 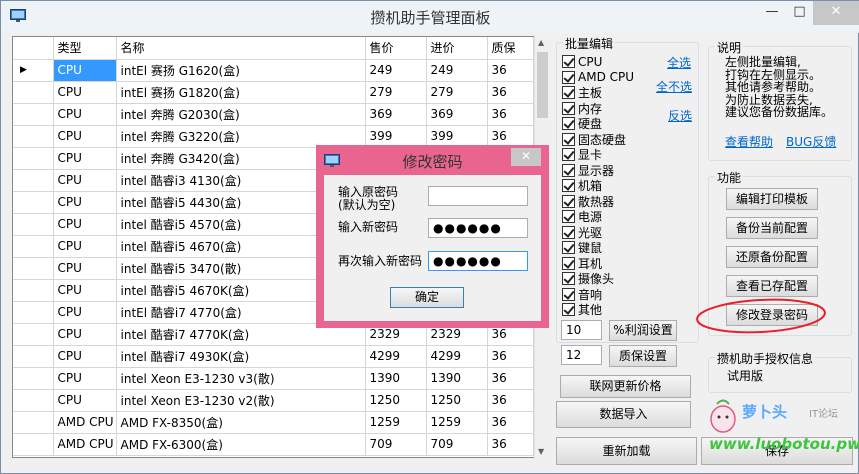 What do you see at coordinates (396, 136) in the screenshot?
I see `cell-price: 399` at bounding box center [396, 136].